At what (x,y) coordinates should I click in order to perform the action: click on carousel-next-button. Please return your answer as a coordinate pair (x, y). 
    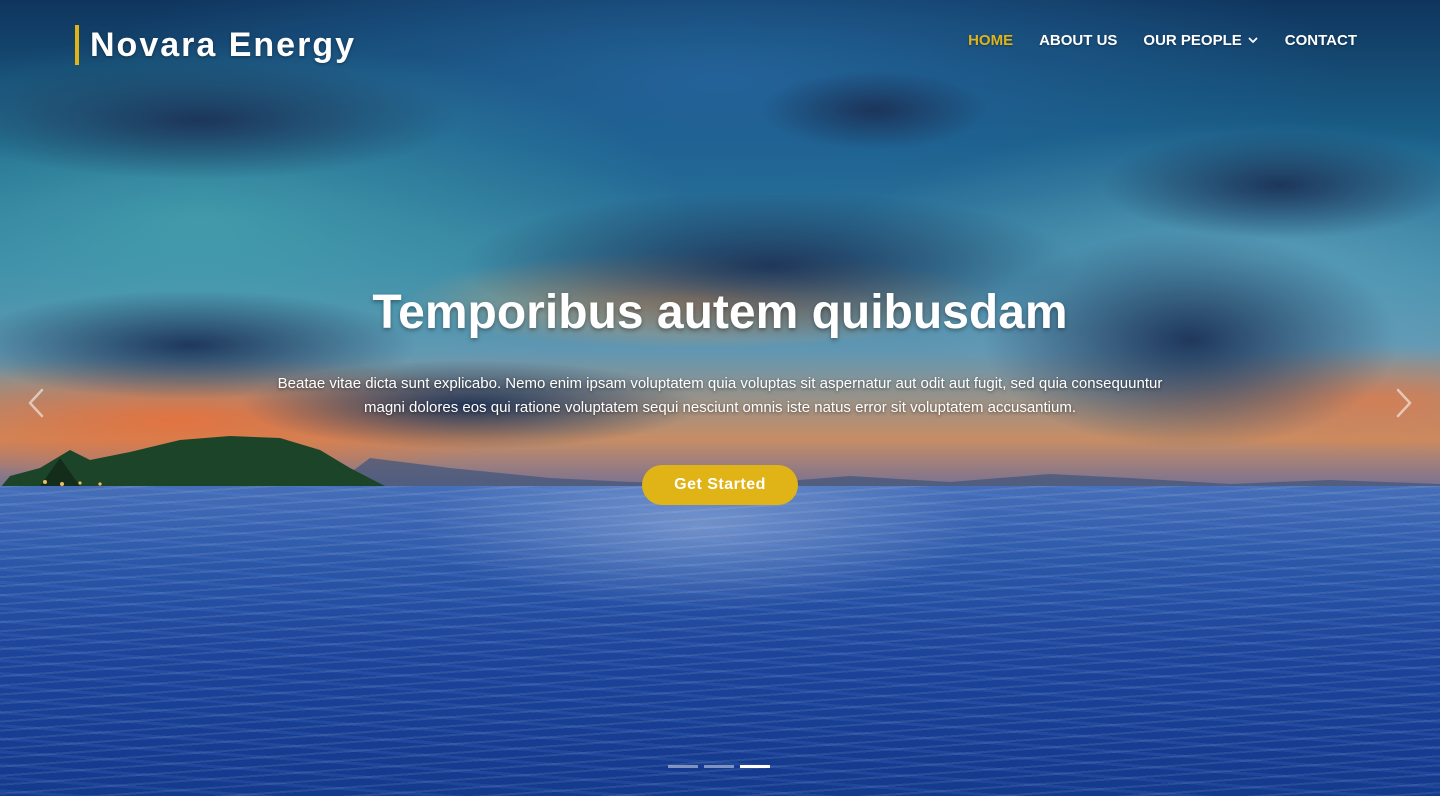
    Looking at the image, I should click on (1404, 403).